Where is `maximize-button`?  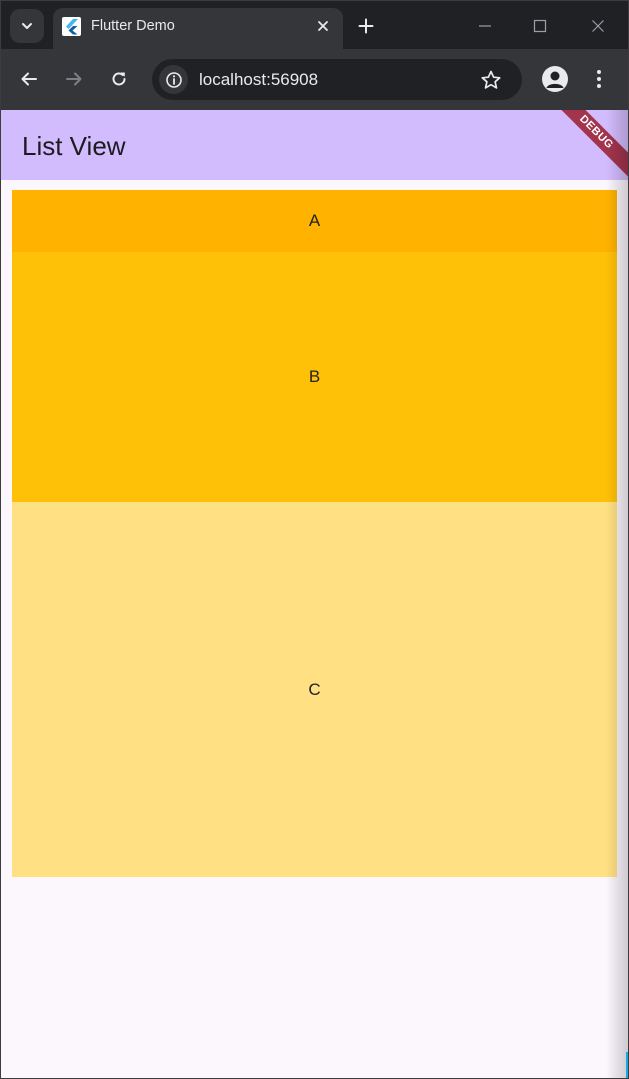 maximize-button is located at coordinates (540, 26).